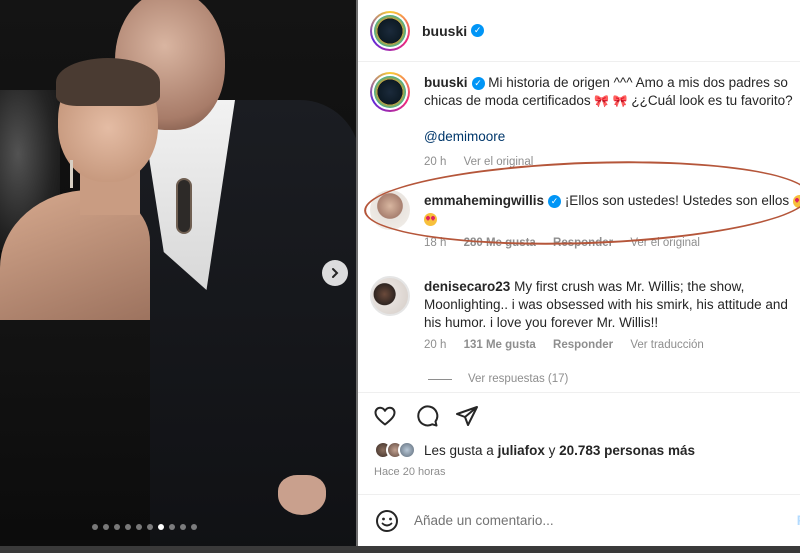 The image size is (800, 553). I want to click on post-timestamp: Hace 20 horas, so click(410, 472).